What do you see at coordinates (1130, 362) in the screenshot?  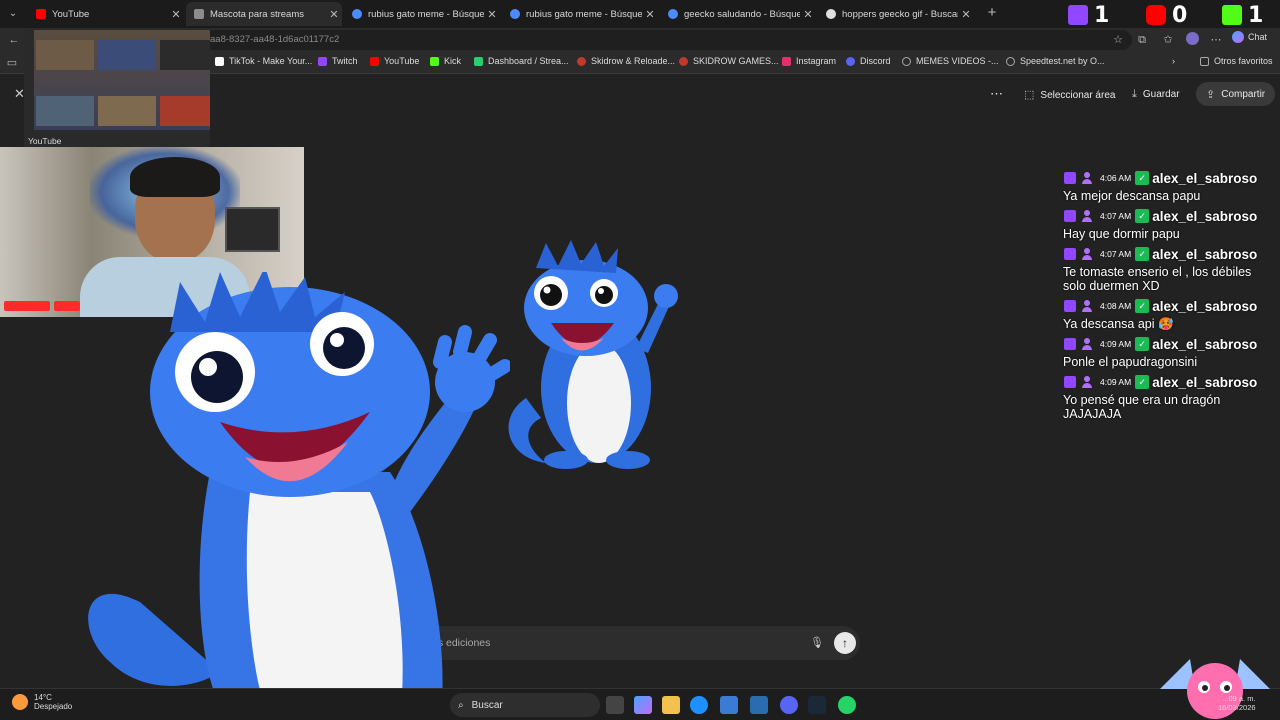 I see `chat-text: Ponle el papudragonsini` at bounding box center [1130, 362].